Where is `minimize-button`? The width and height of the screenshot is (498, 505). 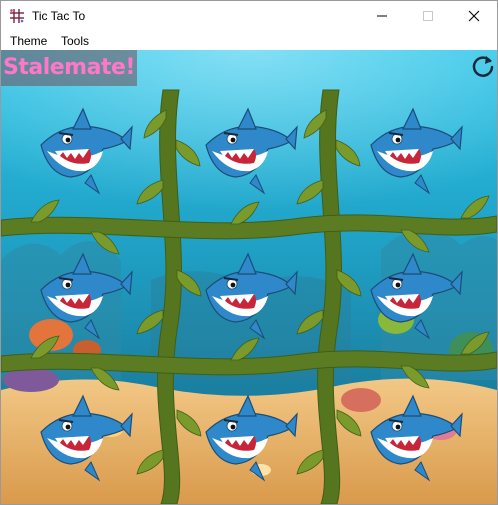
minimize-button is located at coordinates (382, 16).